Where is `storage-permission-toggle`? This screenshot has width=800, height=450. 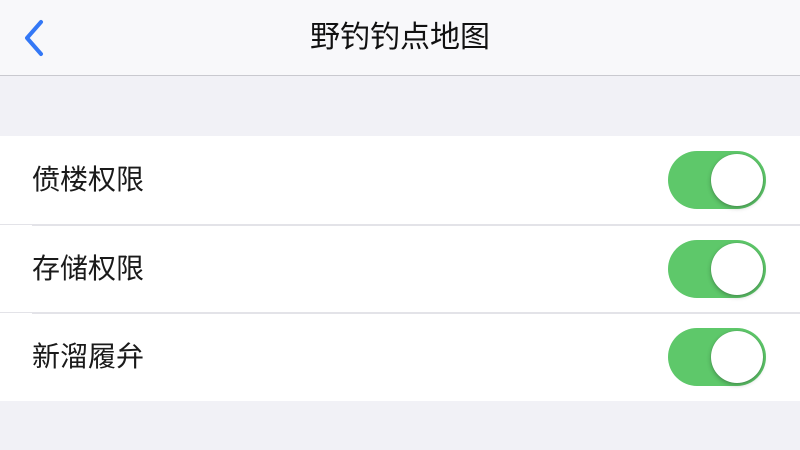 storage-permission-toggle is located at coordinates (717, 269).